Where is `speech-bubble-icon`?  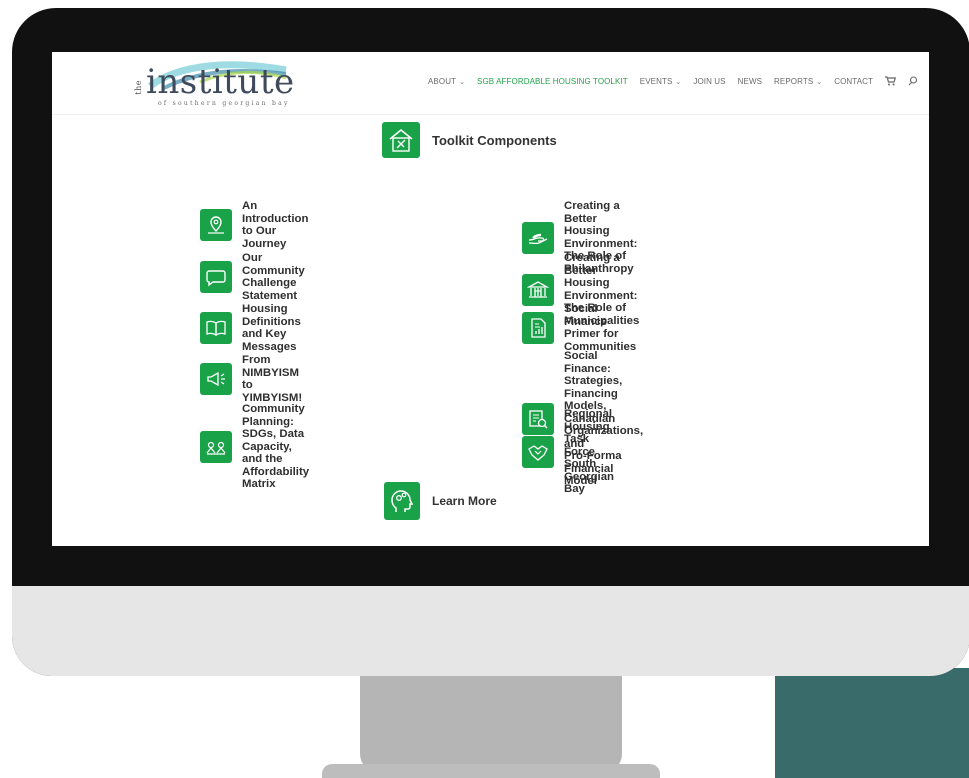
speech-bubble-icon is located at coordinates (216, 277).